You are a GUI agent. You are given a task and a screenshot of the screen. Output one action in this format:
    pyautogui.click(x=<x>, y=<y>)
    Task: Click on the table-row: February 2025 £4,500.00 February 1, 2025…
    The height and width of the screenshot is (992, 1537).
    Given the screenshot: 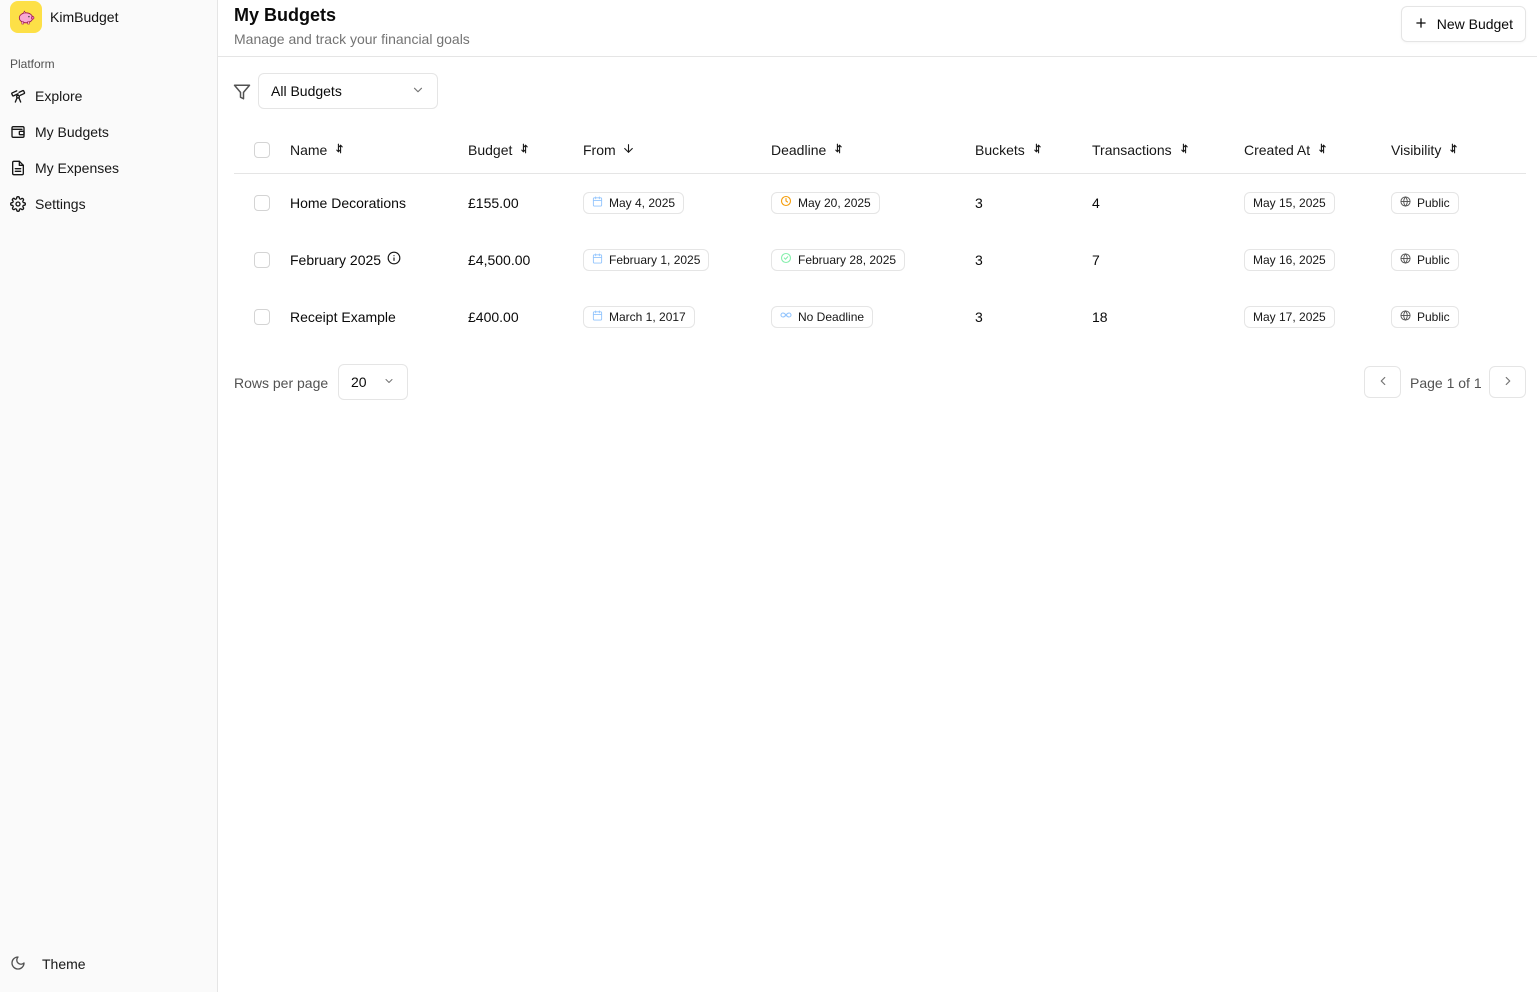 What is the action you would take?
    pyautogui.click(x=880, y=259)
    